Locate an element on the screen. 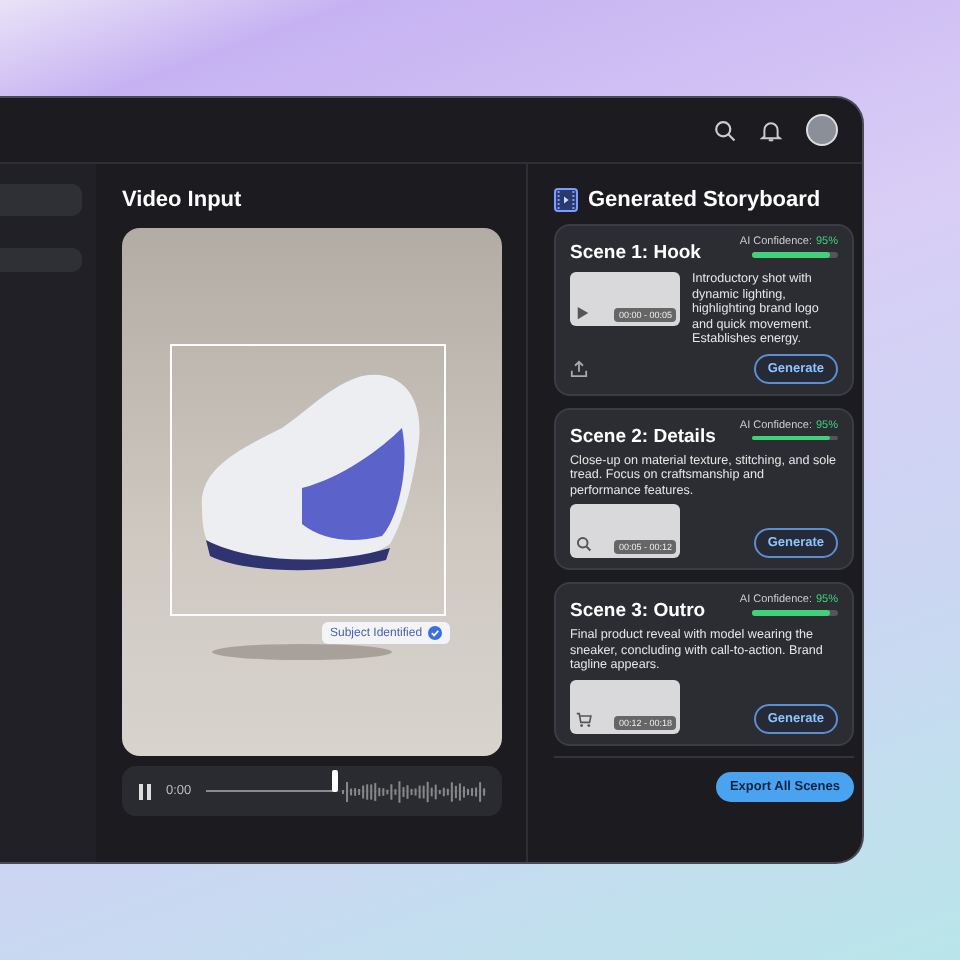 The image size is (960, 960). film-icon is located at coordinates (566, 200).